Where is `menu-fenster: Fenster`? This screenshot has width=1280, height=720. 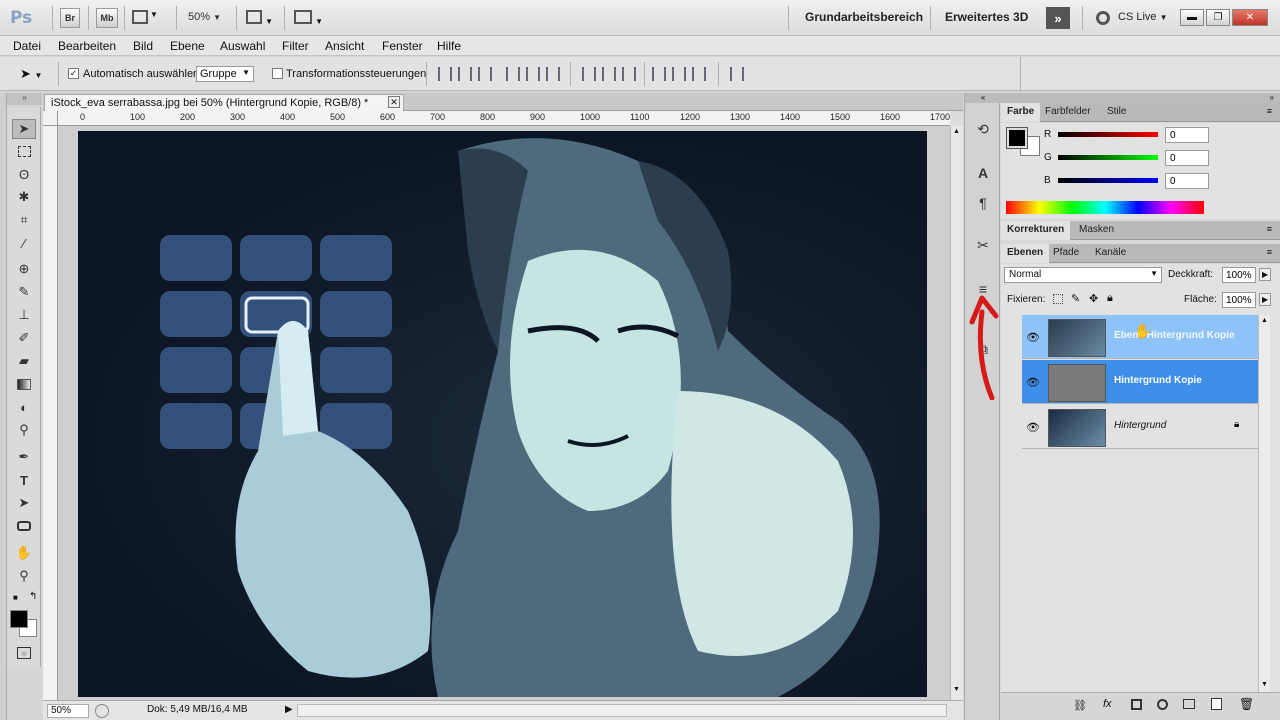
menu-fenster: Fenster is located at coordinates (402, 46).